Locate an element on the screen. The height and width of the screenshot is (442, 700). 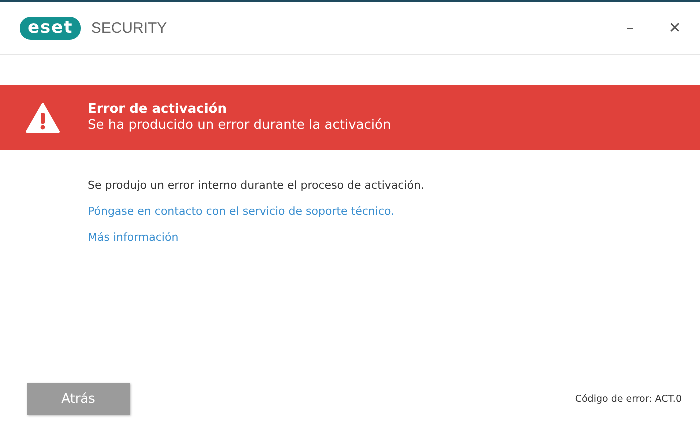
close-button: ✕ is located at coordinates (675, 28).